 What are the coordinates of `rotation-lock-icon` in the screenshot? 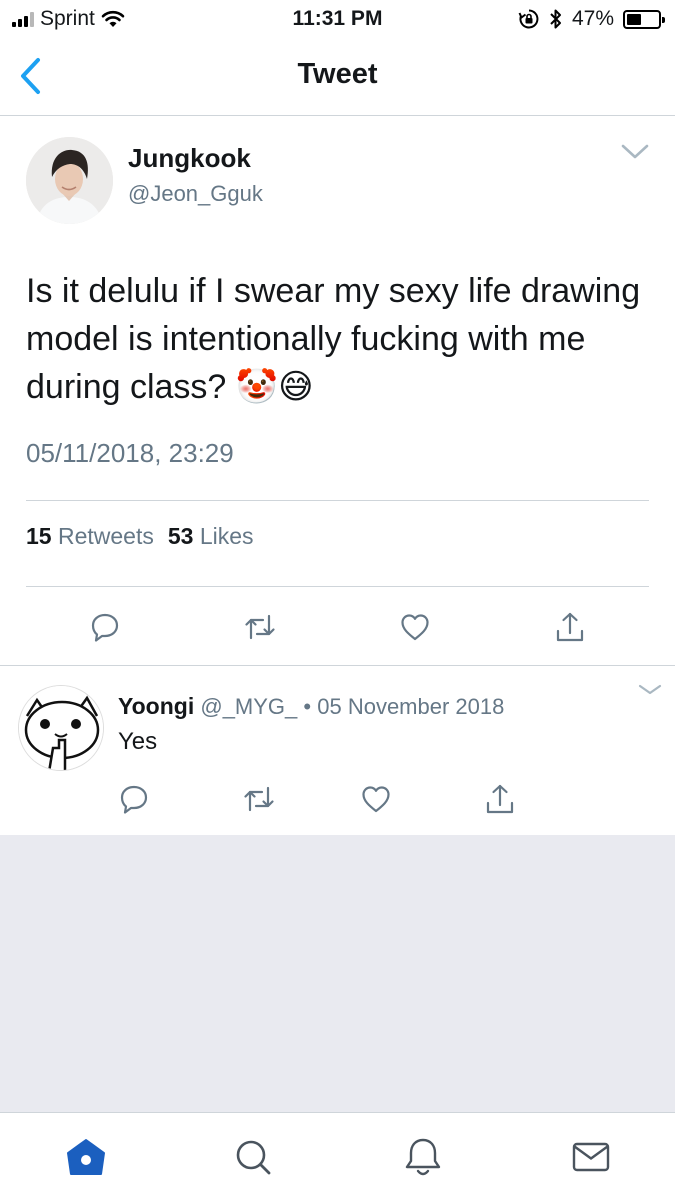 It's located at (528, 19).